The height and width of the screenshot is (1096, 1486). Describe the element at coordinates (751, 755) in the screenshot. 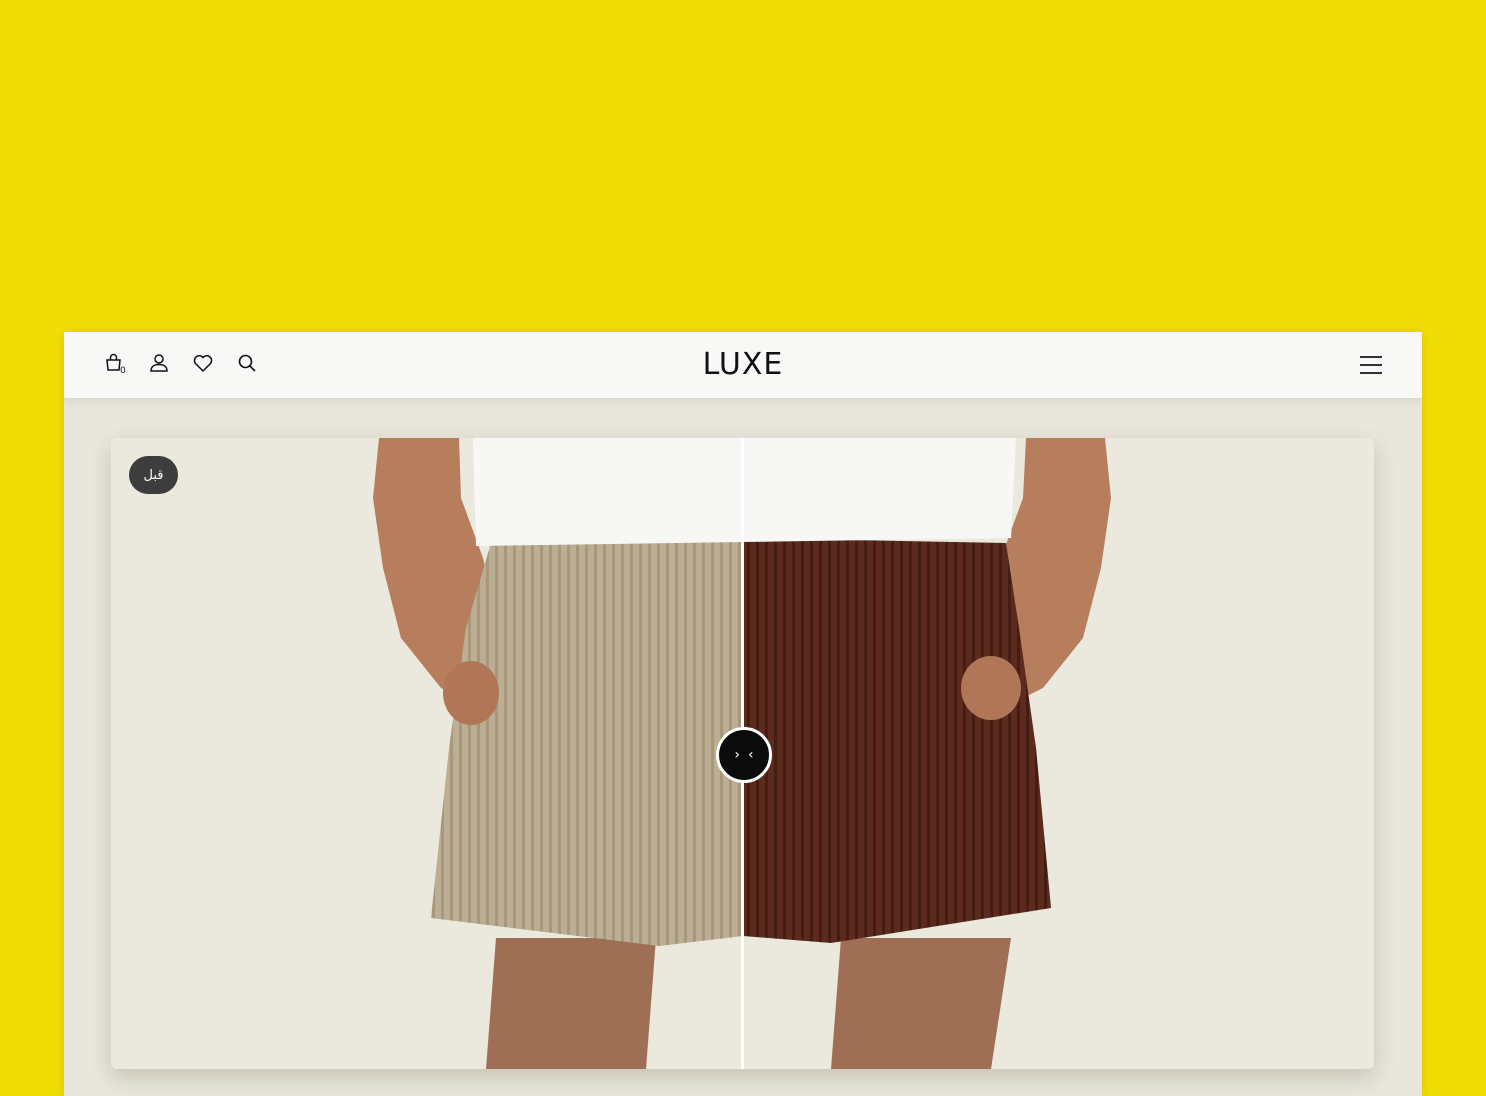

I see `chevron-right-icon: ‹` at that location.